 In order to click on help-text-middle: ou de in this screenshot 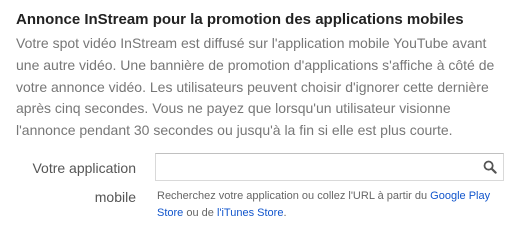, I will do `click(200, 212)`.